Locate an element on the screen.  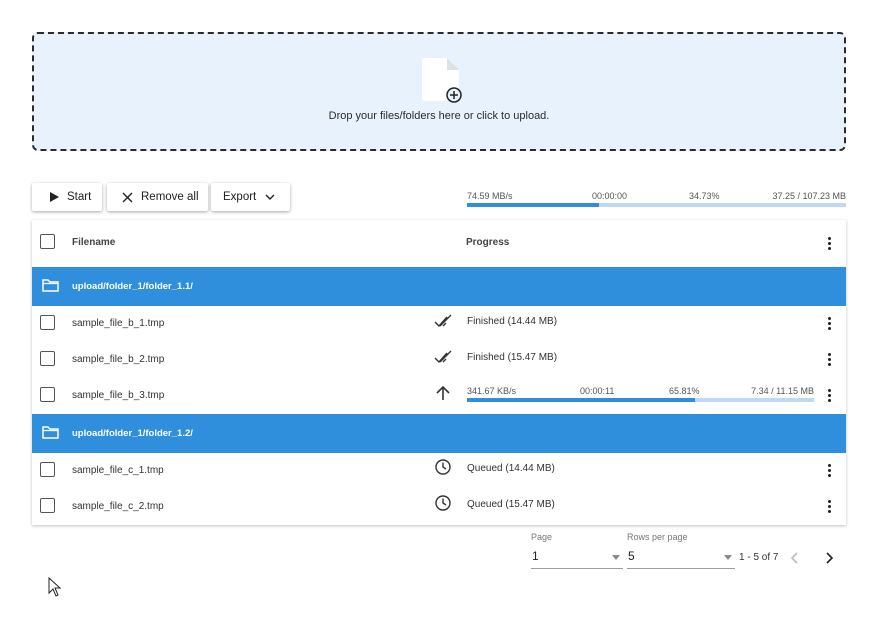
select-all-checkbox is located at coordinates (47, 241).